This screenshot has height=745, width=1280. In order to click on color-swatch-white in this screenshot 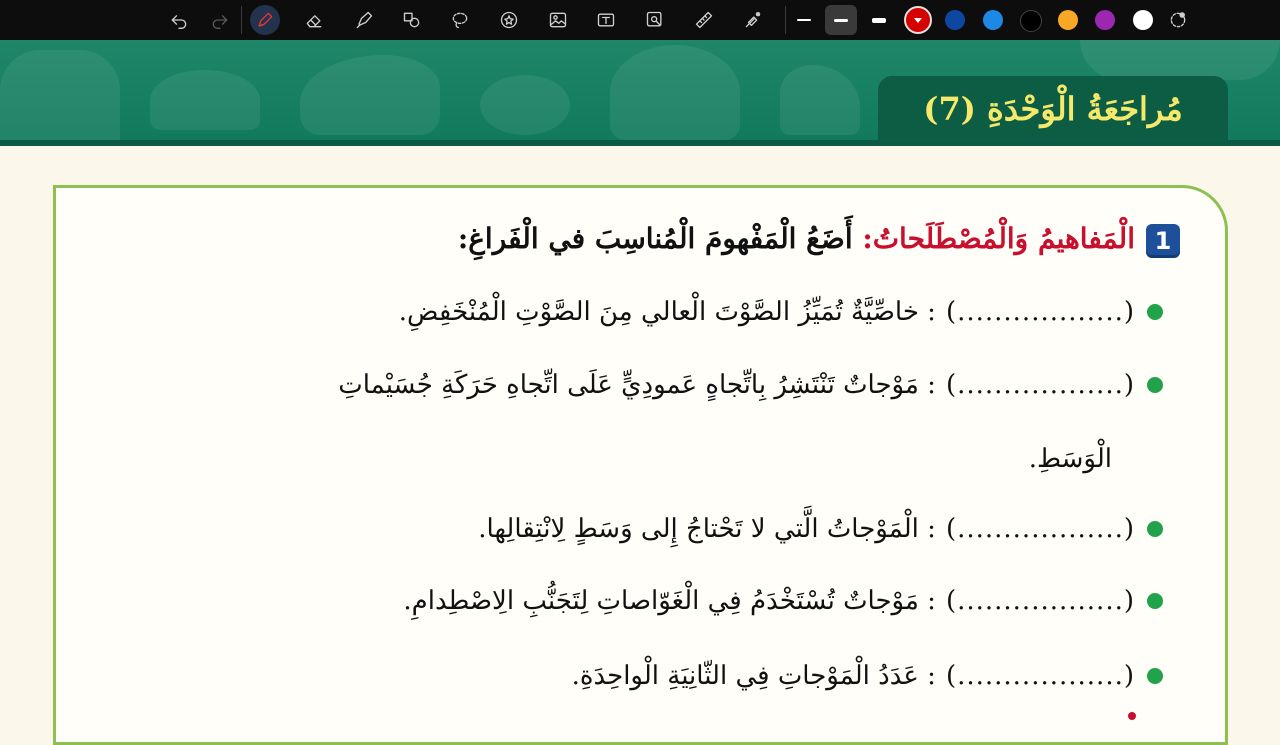, I will do `click(1143, 20)`.